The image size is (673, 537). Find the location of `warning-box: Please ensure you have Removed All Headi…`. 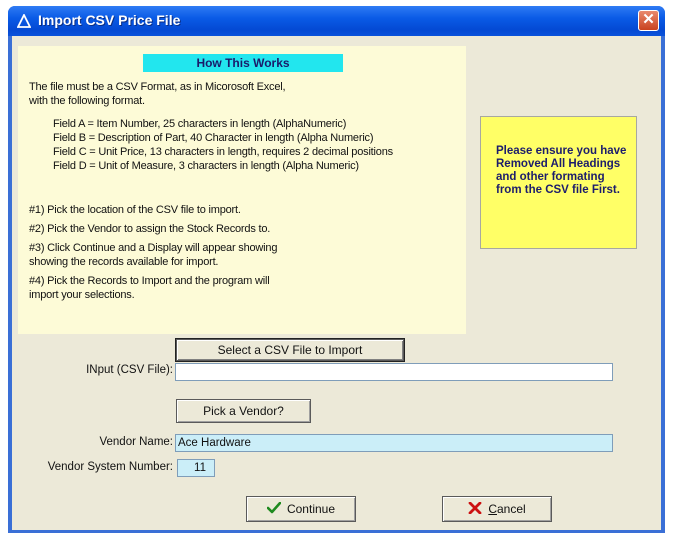

warning-box: Please ensure you have Removed All Headi… is located at coordinates (558, 182).